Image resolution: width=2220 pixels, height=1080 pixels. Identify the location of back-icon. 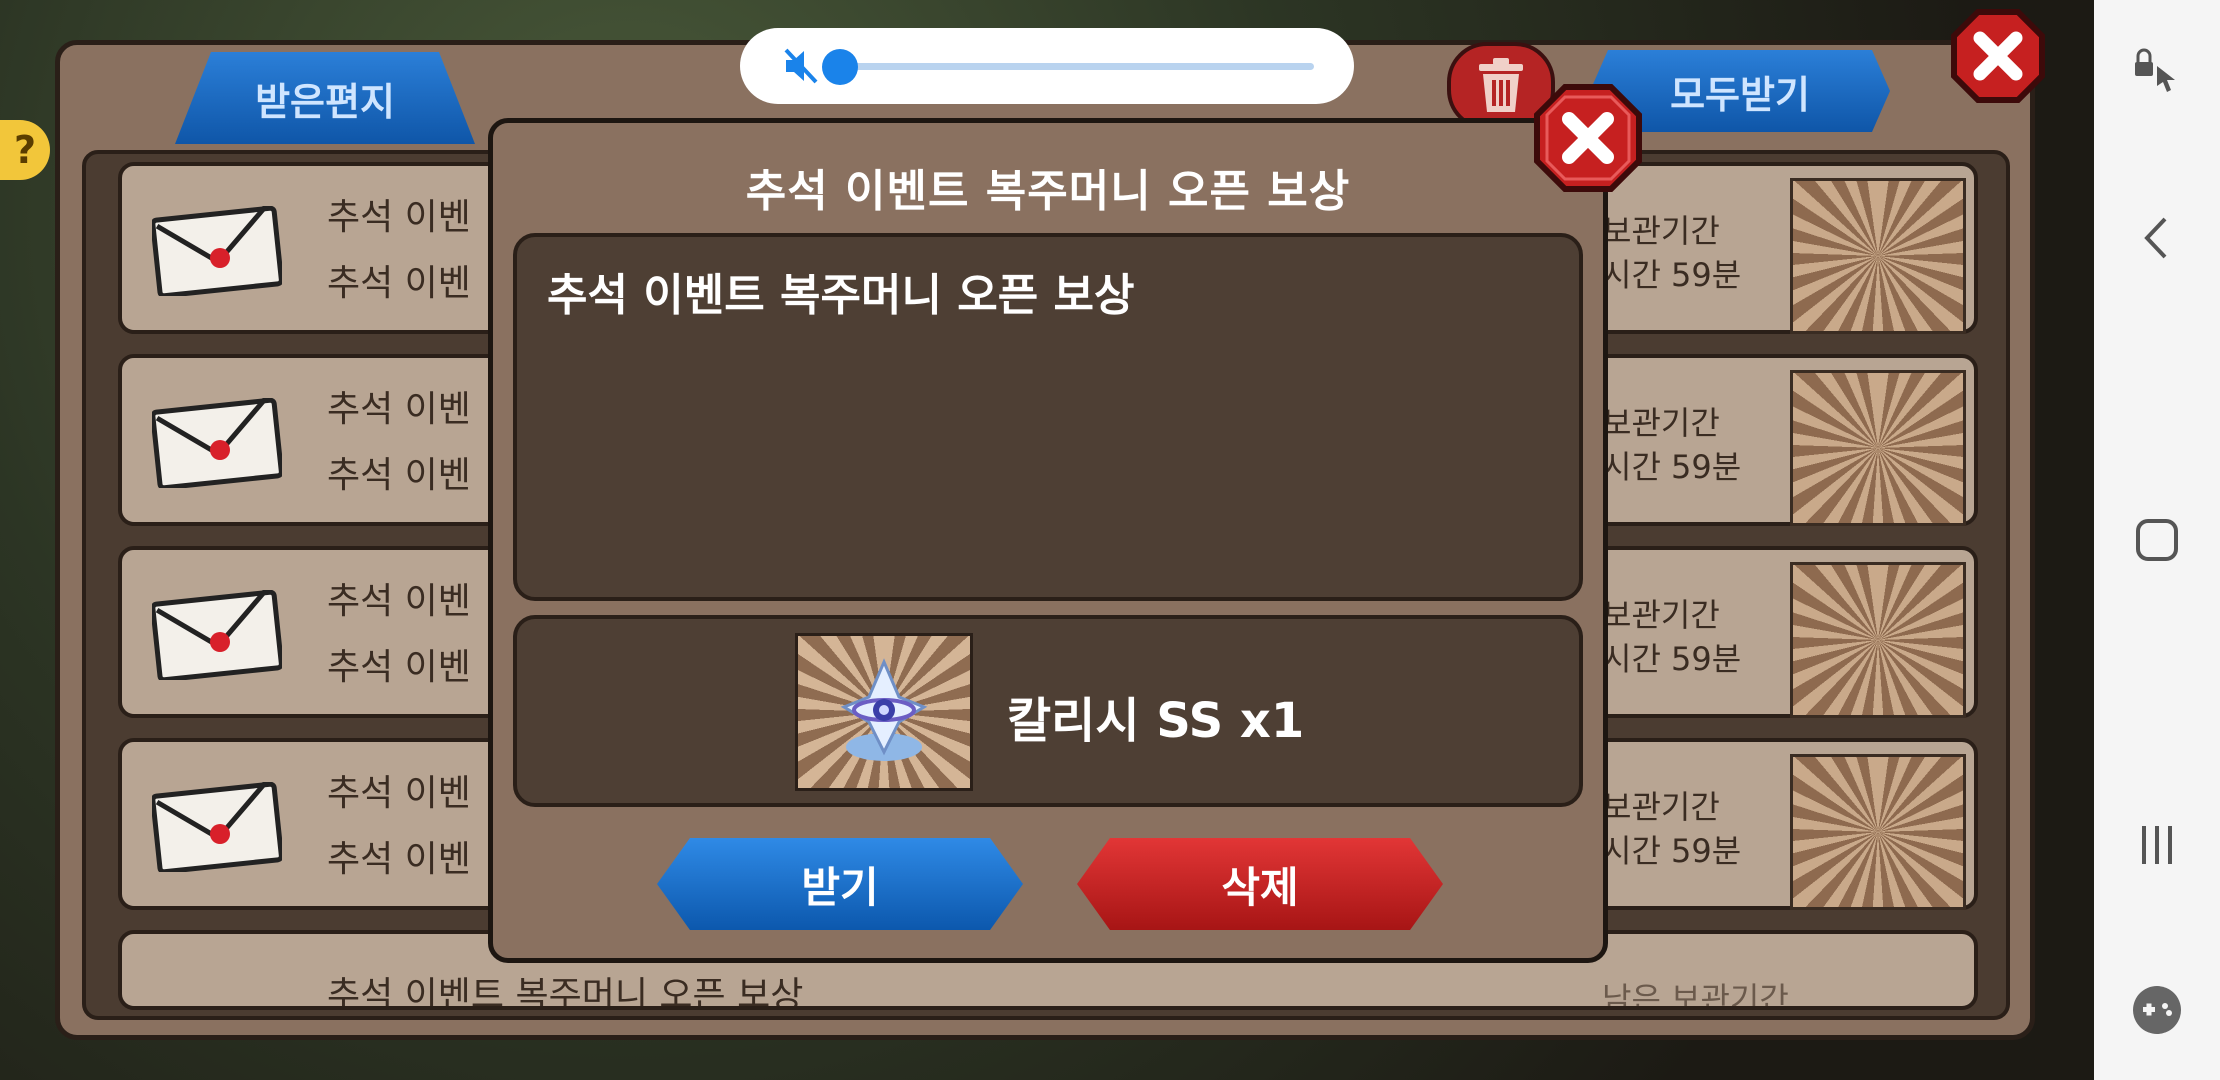
(2157, 238).